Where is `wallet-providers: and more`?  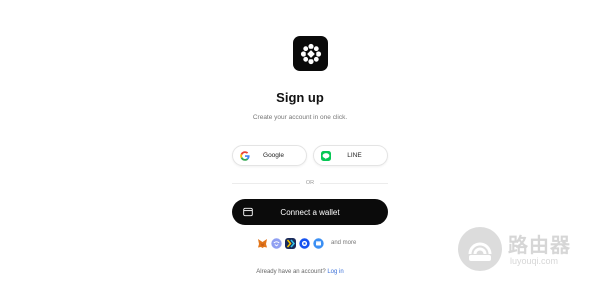
wallet-providers: and more is located at coordinates (306, 243).